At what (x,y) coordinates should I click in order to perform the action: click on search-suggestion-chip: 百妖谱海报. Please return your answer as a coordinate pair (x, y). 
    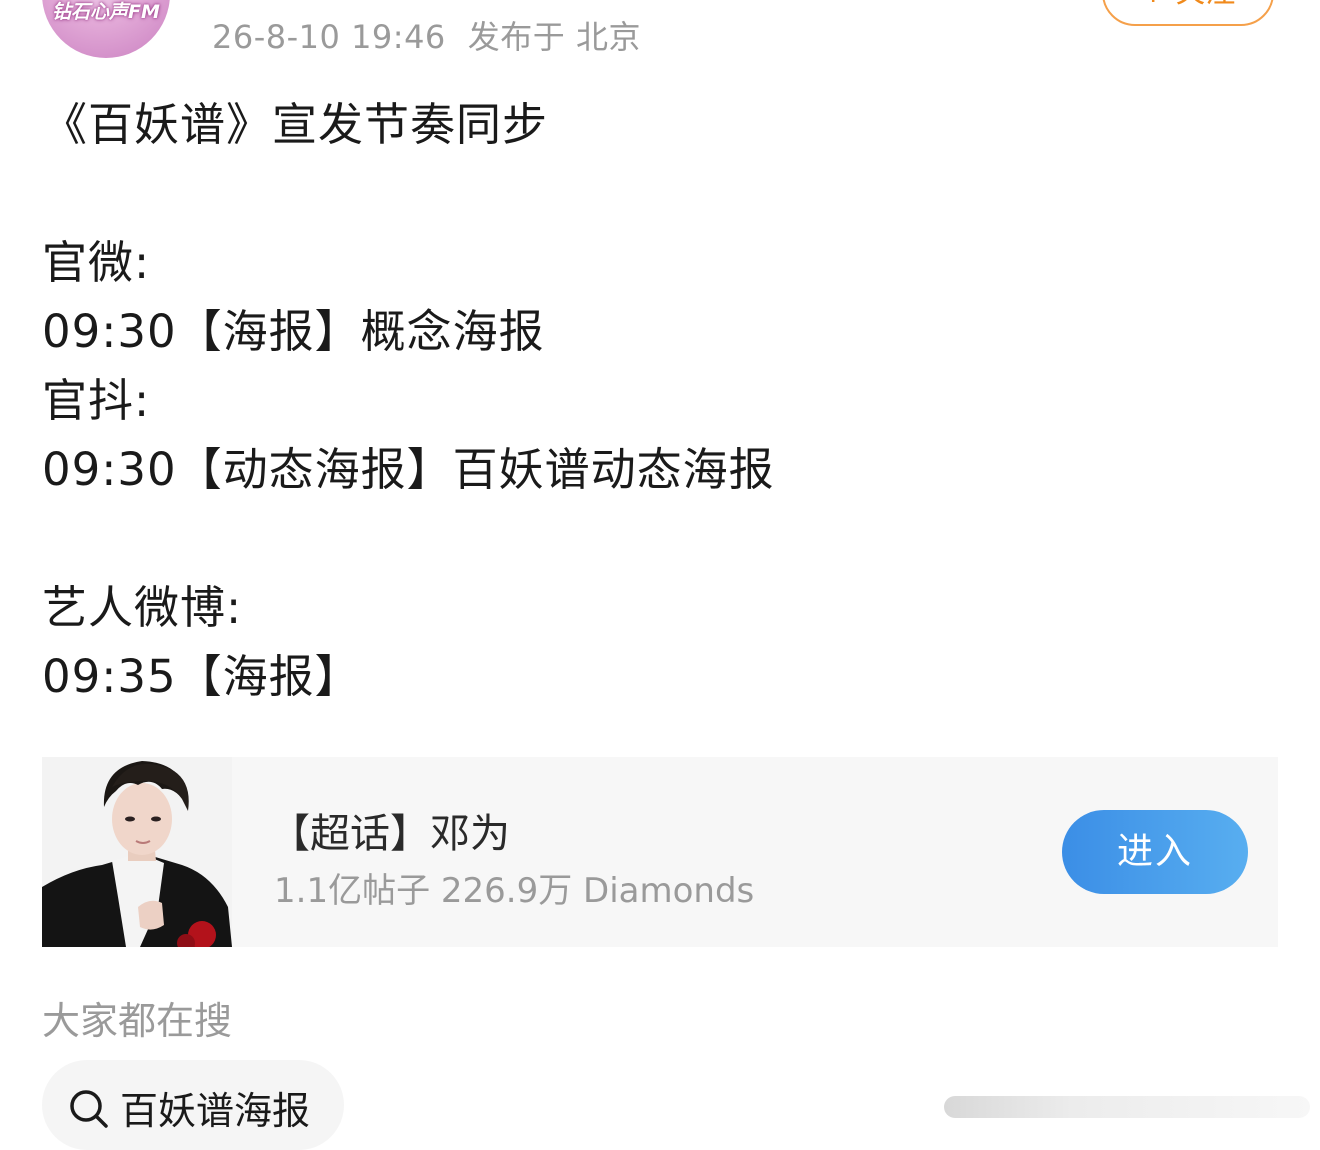
    Looking at the image, I should click on (193, 1105).